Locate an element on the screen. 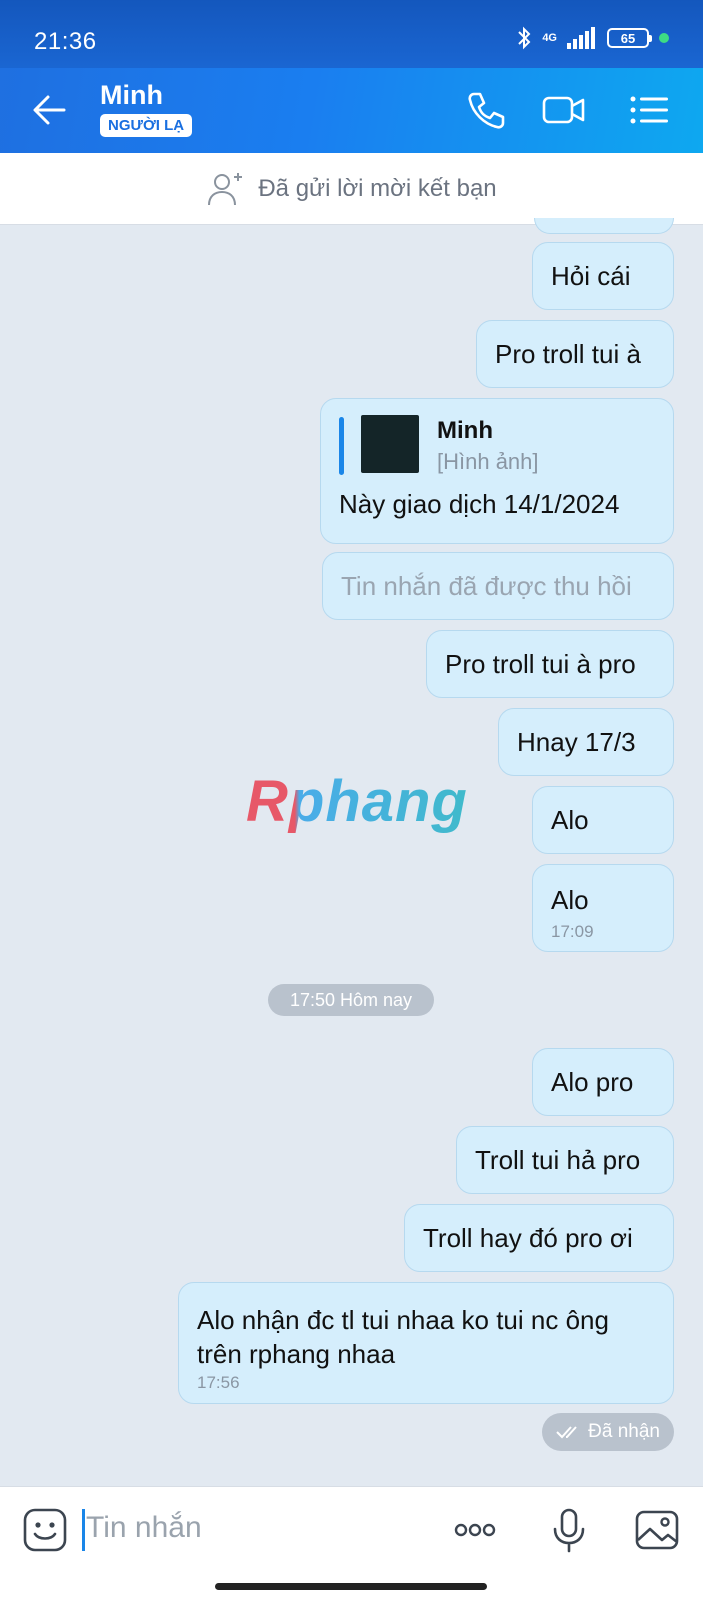  message-bubble: Pro troll tui à is located at coordinates (575, 354).